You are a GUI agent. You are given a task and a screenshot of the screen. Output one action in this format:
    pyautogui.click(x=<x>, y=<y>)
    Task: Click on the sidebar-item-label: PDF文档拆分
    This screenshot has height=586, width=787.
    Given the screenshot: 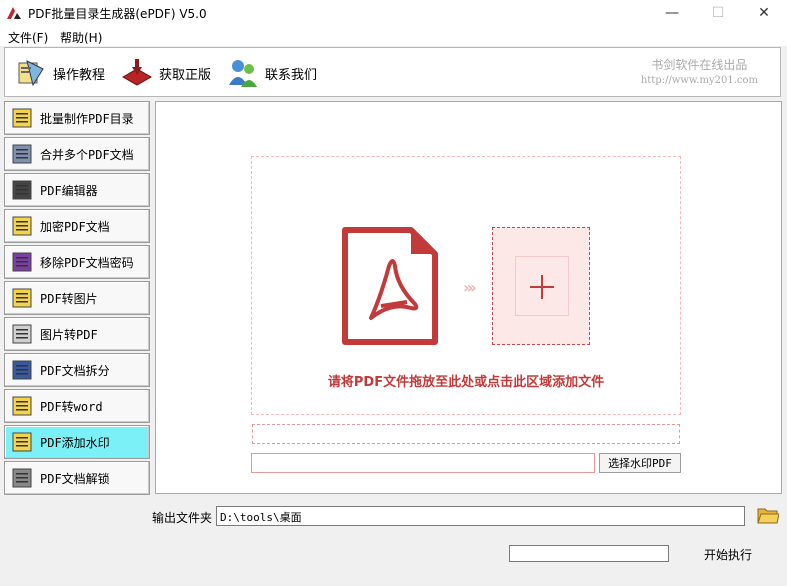 What is the action you would take?
    pyautogui.click(x=75, y=370)
    